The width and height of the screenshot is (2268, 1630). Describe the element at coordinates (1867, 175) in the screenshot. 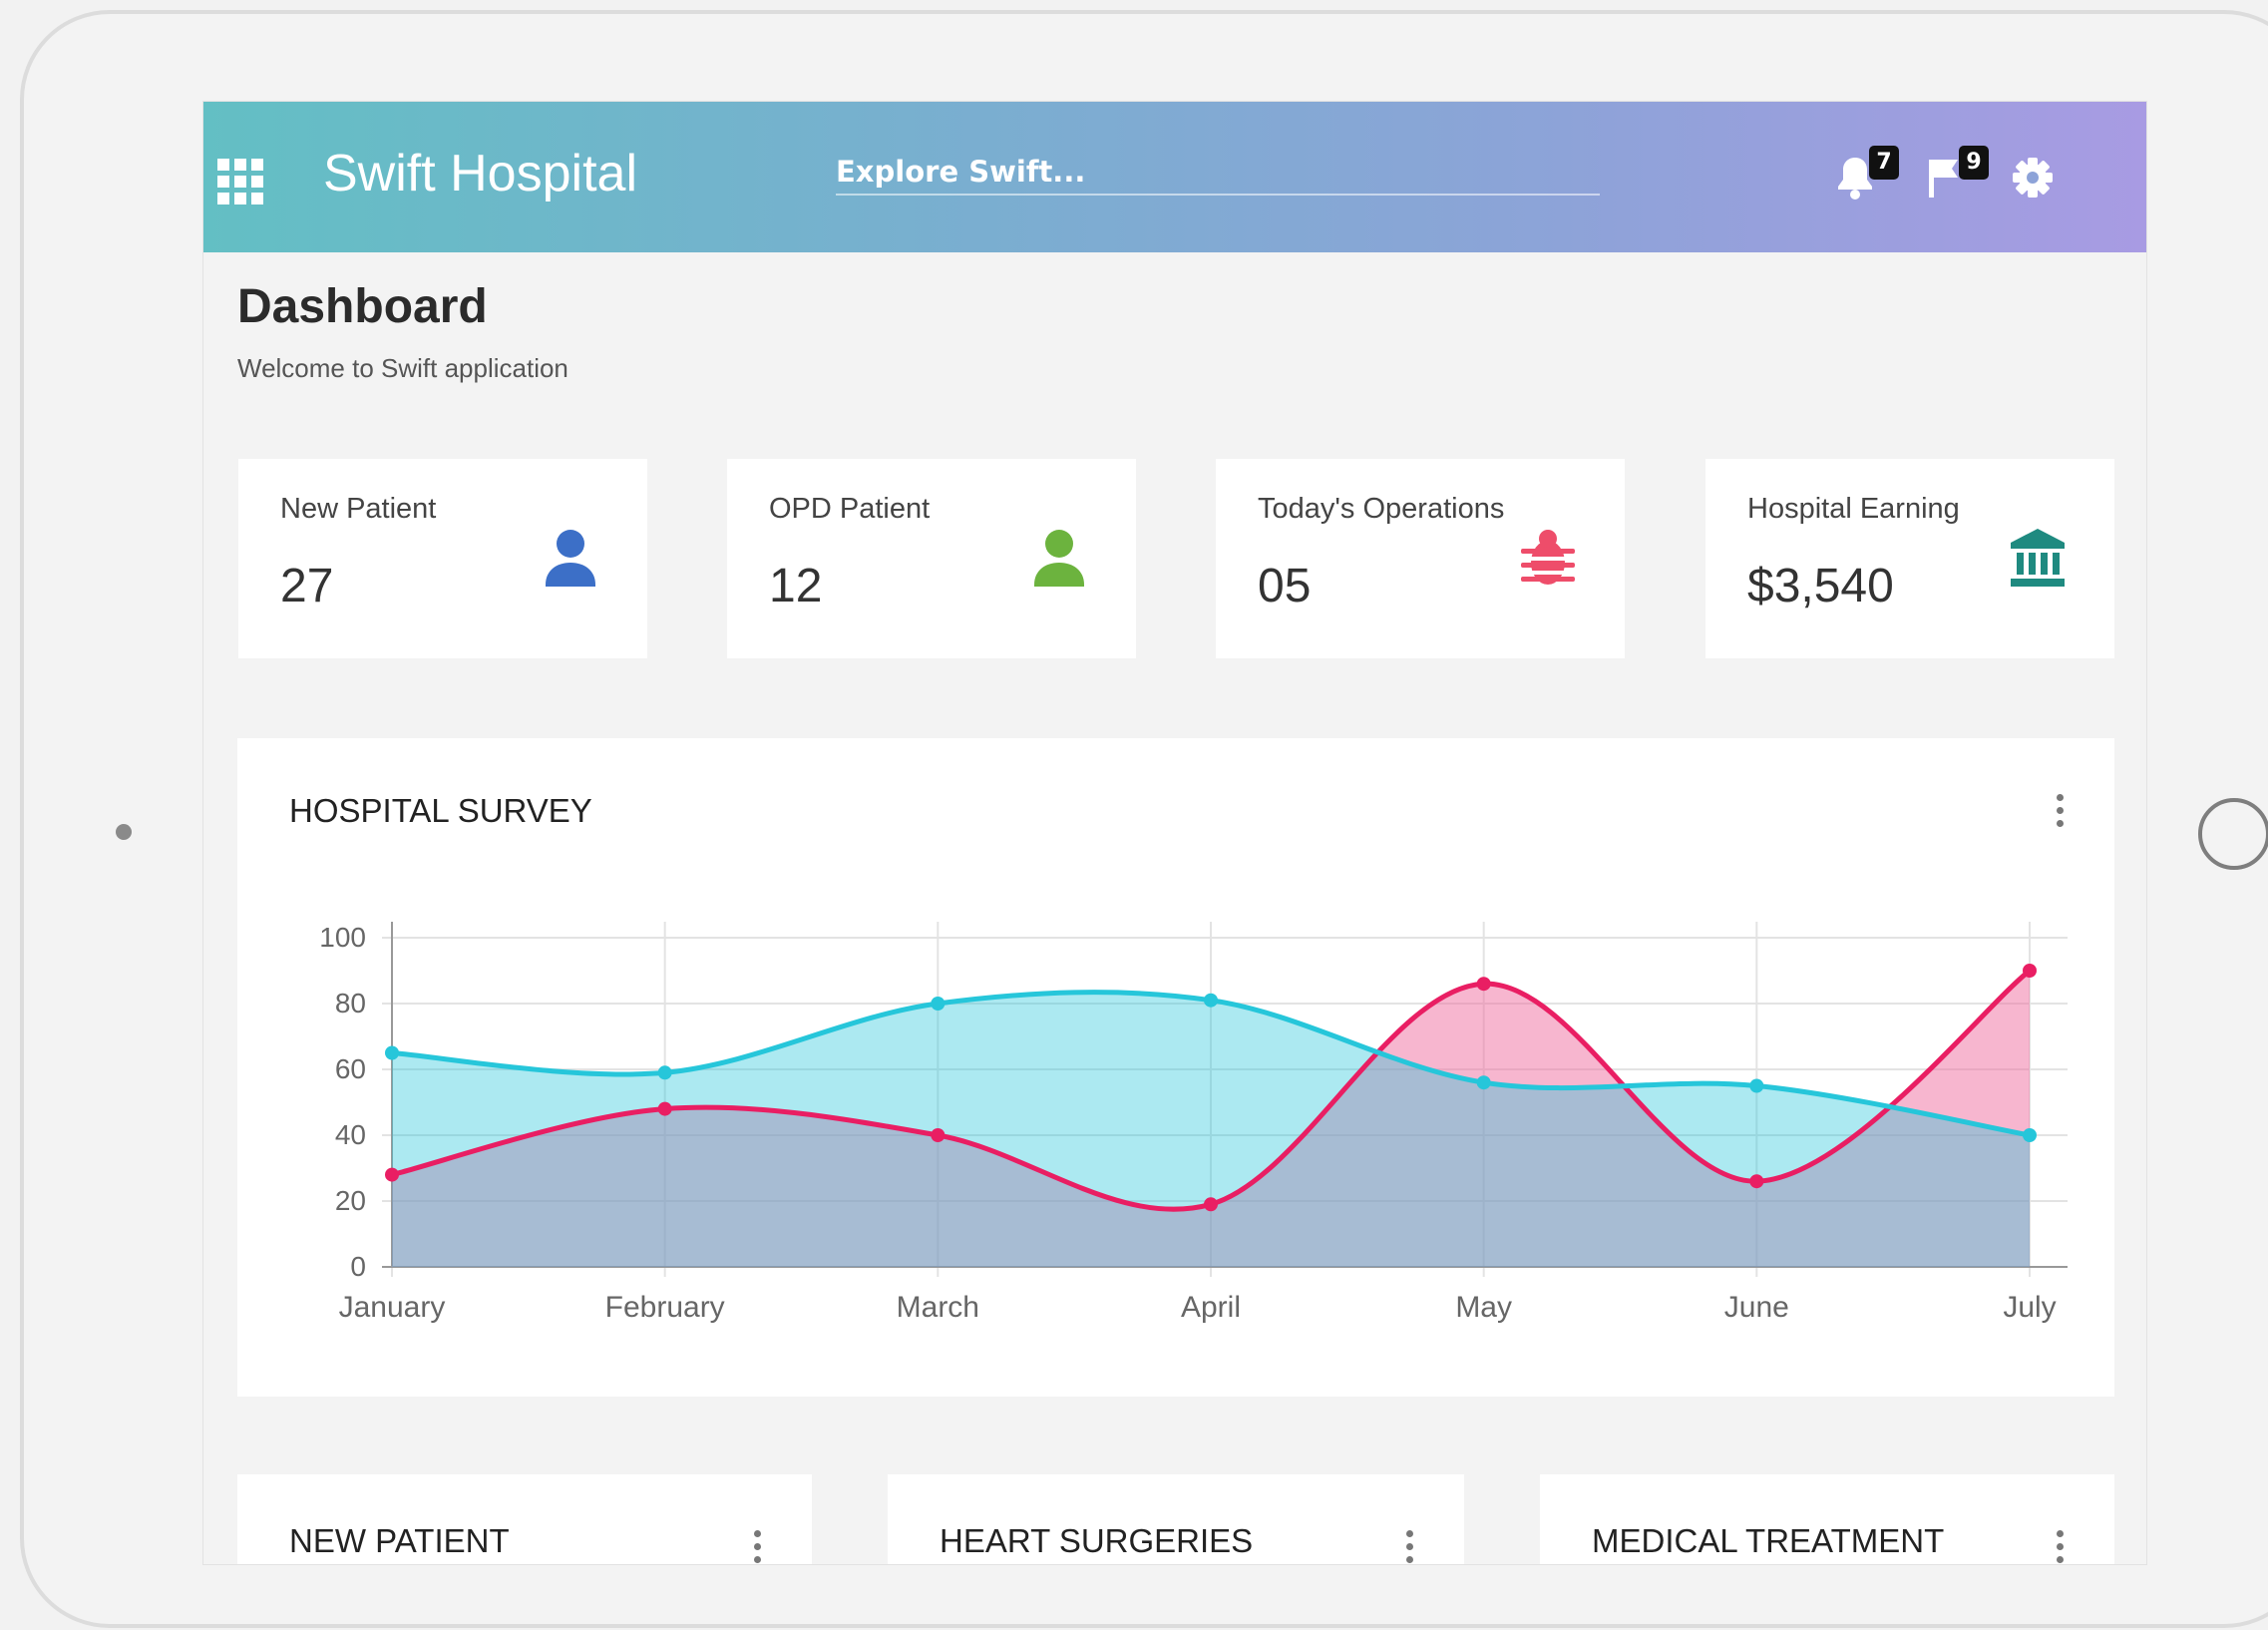

I see `notifications-button: 7` at that location.